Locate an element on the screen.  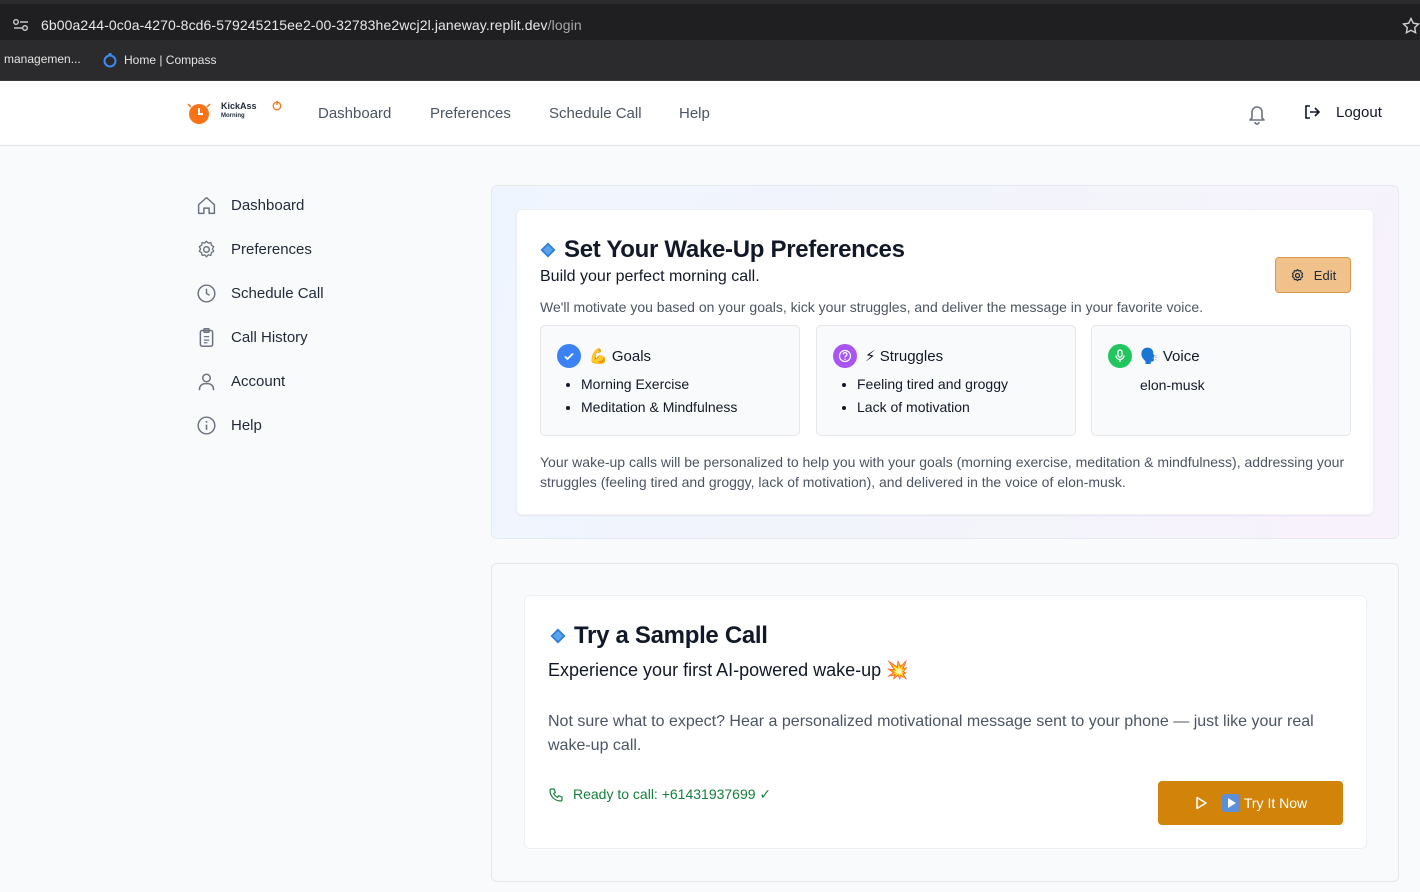
edit-preferences-button: Edit is located at coordinates (1313, 275).